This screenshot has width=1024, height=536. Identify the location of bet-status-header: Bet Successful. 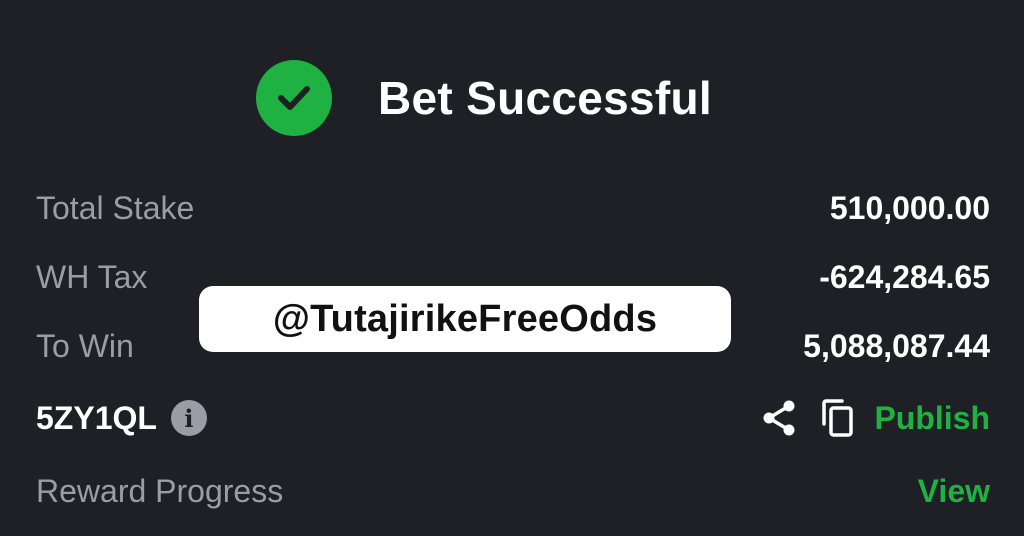
(512, 98).